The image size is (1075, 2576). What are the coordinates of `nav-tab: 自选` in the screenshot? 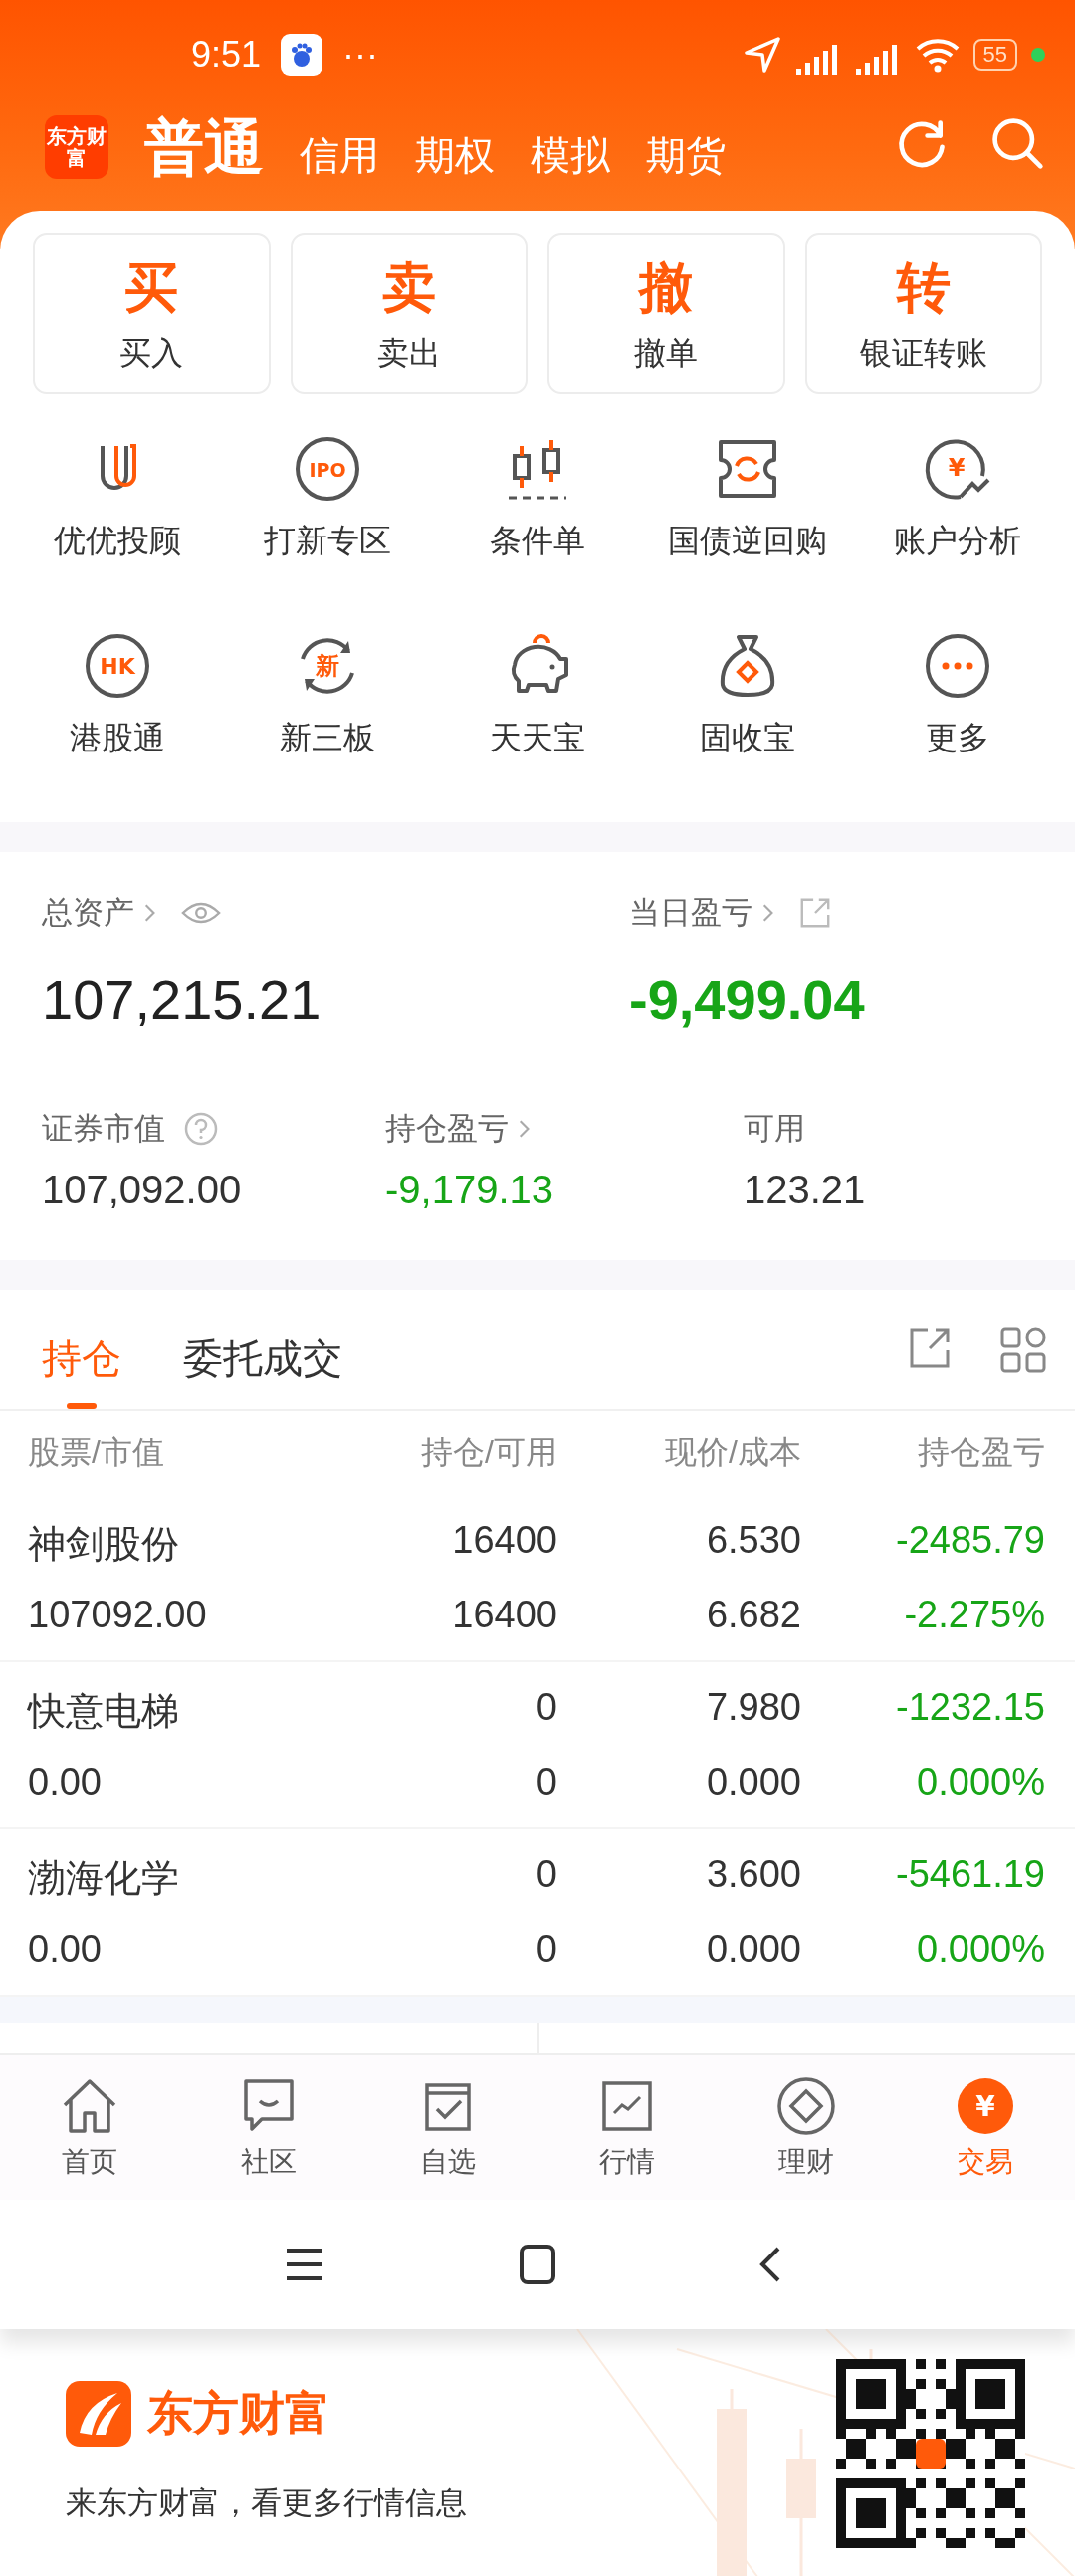 It's located at (448, 2127).